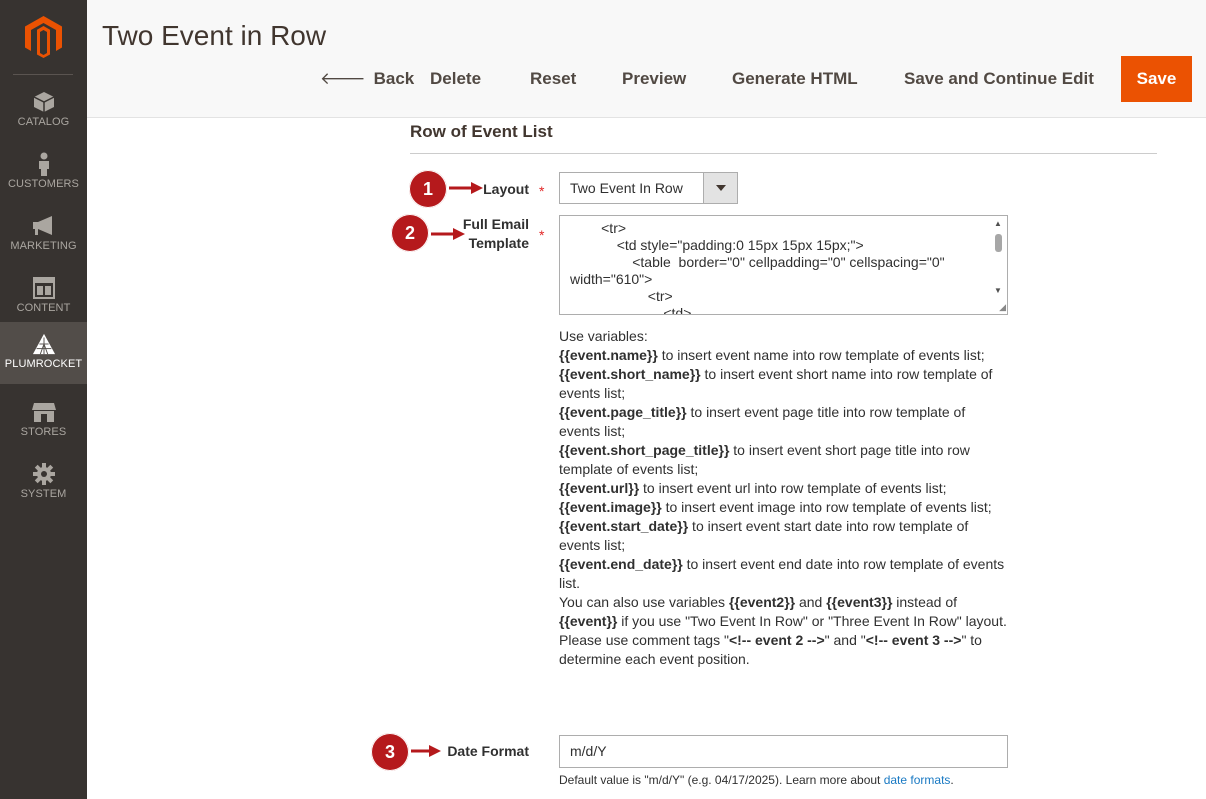  I want to click on date-formats-link: date formats, so click(917, 780).